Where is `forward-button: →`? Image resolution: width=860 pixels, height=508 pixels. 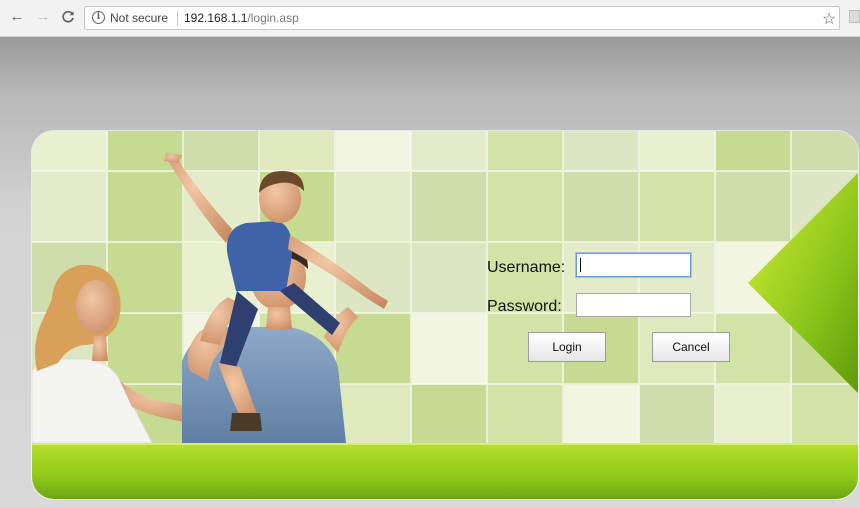 forward-button: → is located at coordinates (43, 17).